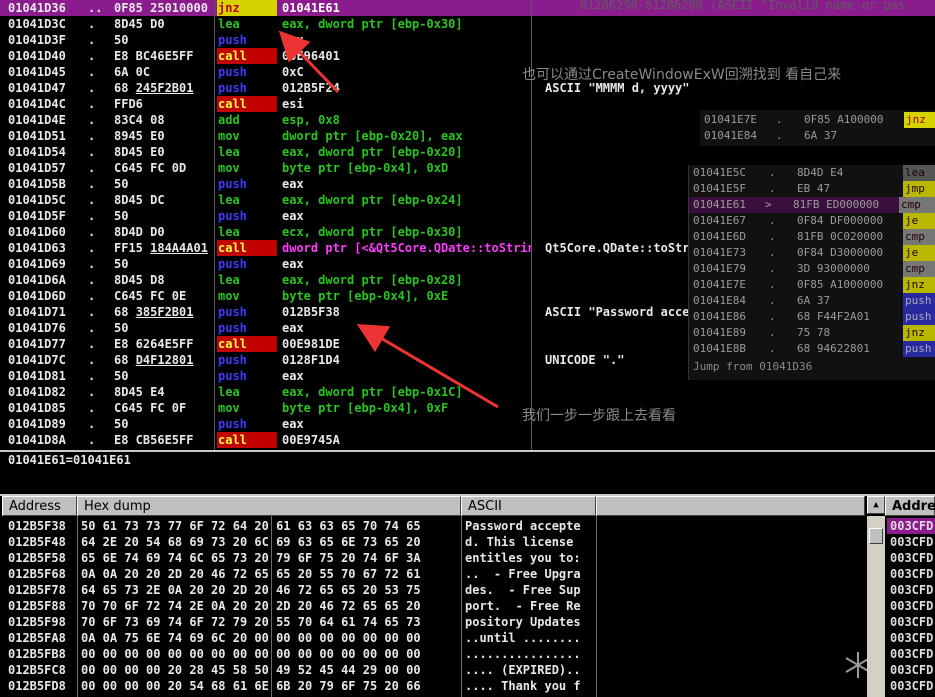 Image resolution: width=935 pixels, height=697 pixels. Describe the element at coordinates (37, 638) in the screenshot. I see `dump-address: 012B5FA8` at that location.